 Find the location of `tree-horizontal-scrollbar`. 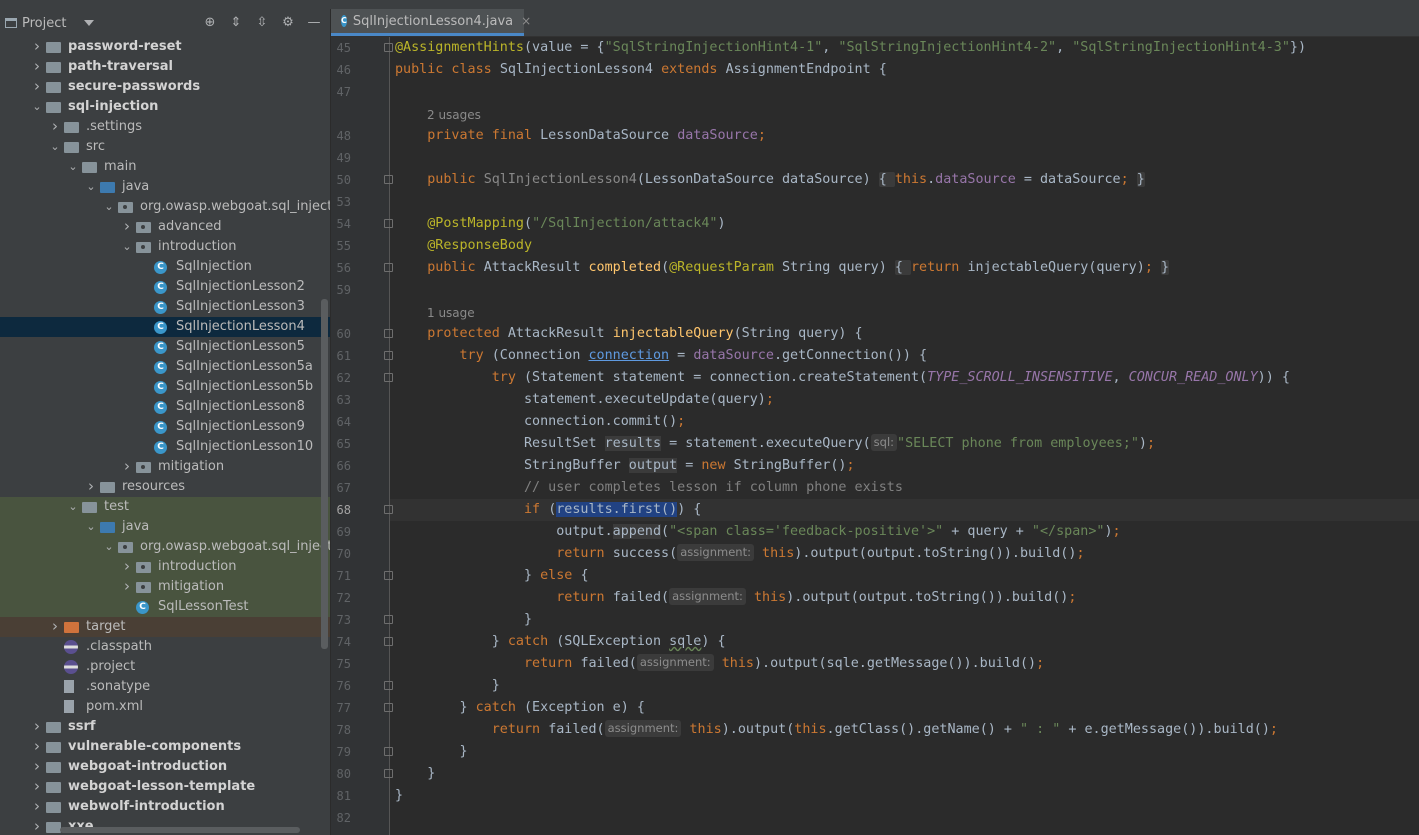

tree-horizontal-scrollbar is located at coordinates (180, 830).